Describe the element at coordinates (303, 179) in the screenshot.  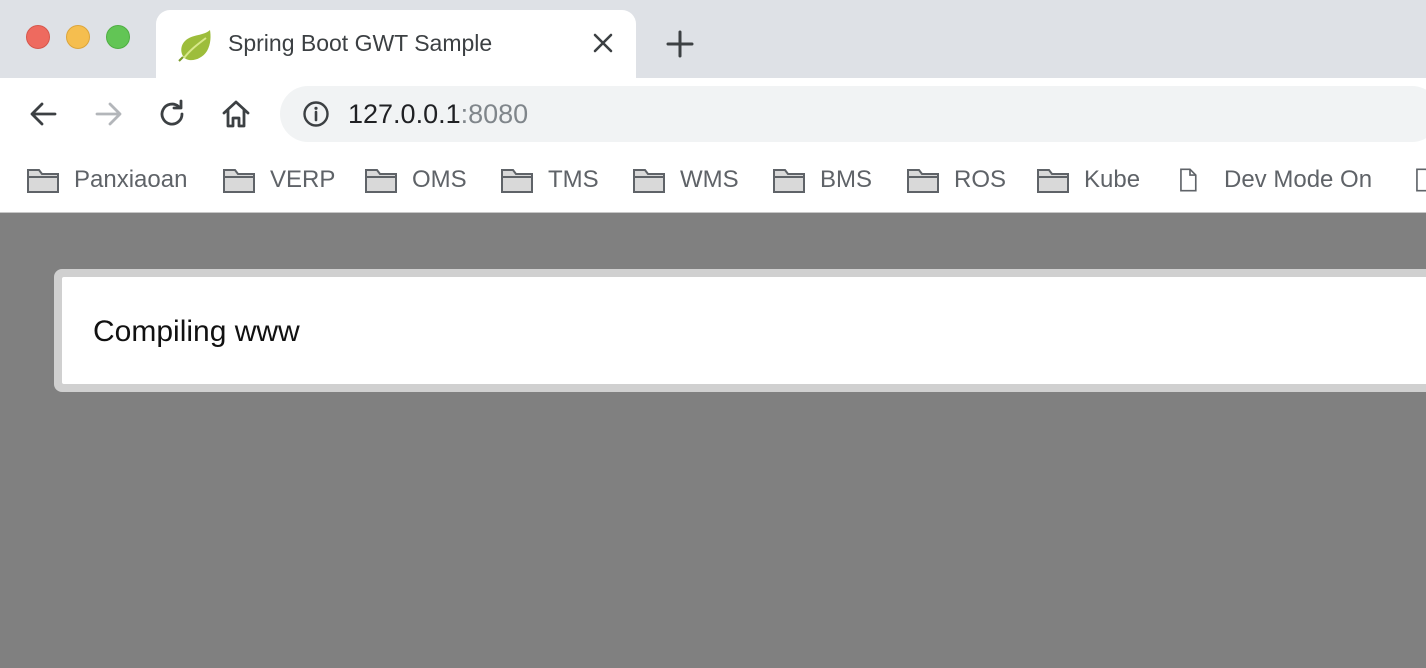
I see `bookmark-label: VERP` at that location.